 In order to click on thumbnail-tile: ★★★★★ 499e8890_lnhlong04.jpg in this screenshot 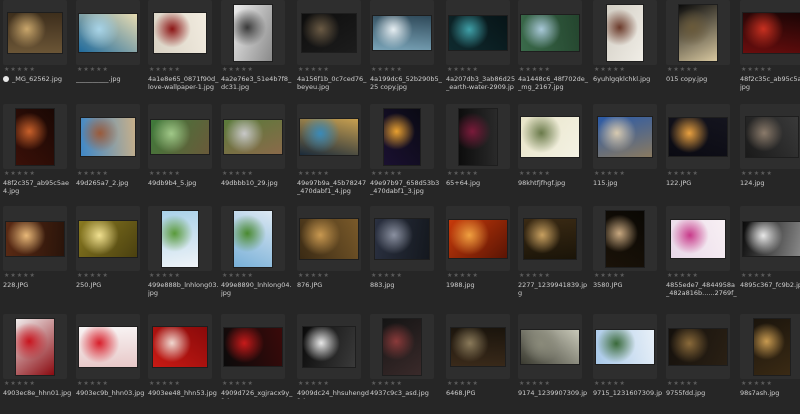, I will do `click(256, 256)`.